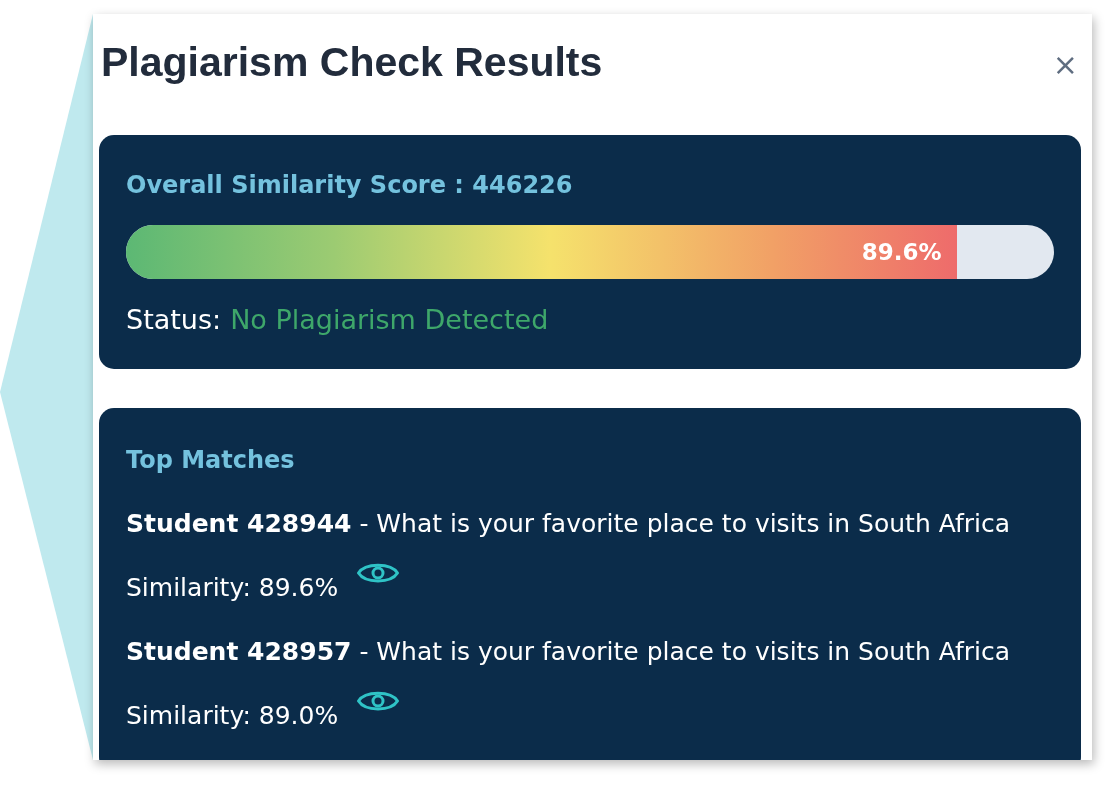 The image size is (1113, 788). I want to click on match-title: Student 428957 - What is your favorite place to visits in South Africa, so click(568, 652).